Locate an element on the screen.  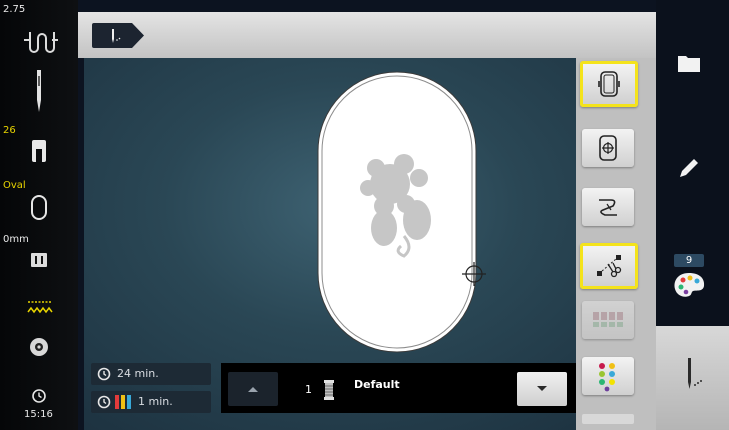
foot-height-value: 0mm is located at coordinates (16, 239).